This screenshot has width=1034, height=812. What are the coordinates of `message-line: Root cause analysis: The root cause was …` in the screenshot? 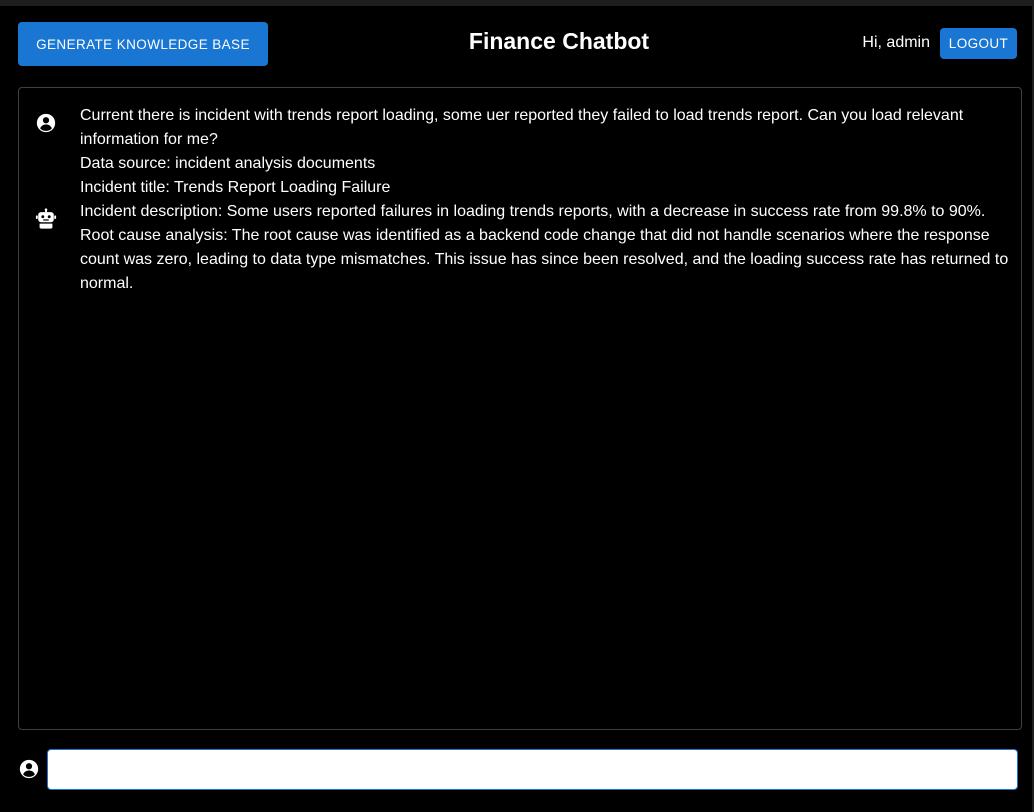 It's located at (544, 259).